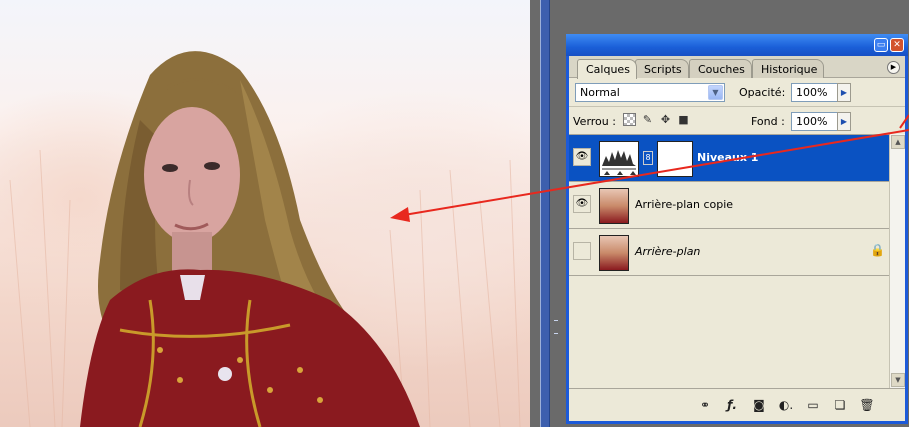 The height and width of the screenshot is (427, 909). What do you see at coordinates (619, 162) in the screenshot?
I see `histogram-icon` at bounding box center [619, 162].